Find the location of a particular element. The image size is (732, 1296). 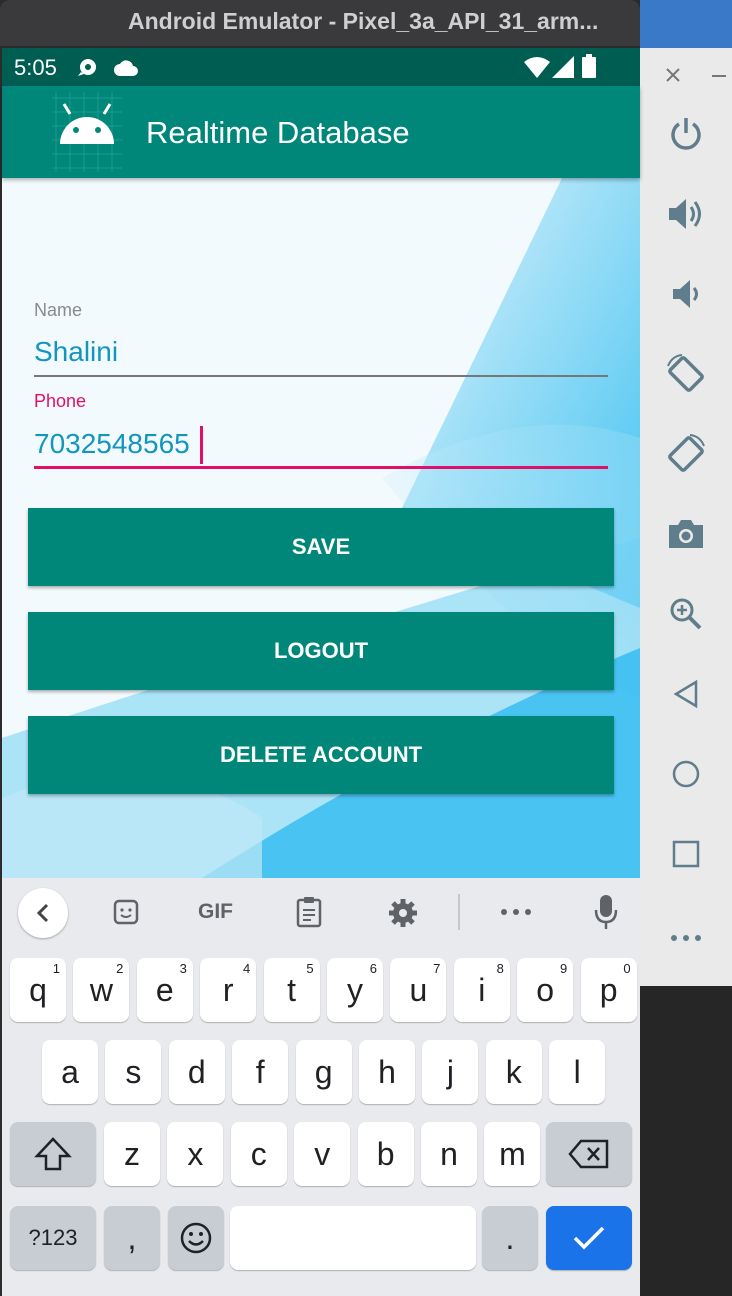

key-f: f is located at coordinates (260, 1072).